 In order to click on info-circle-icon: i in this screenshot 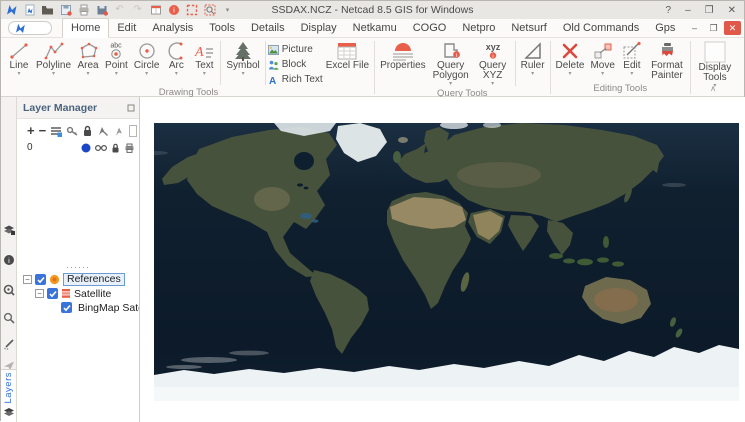, I will do `click(9, 260)`.